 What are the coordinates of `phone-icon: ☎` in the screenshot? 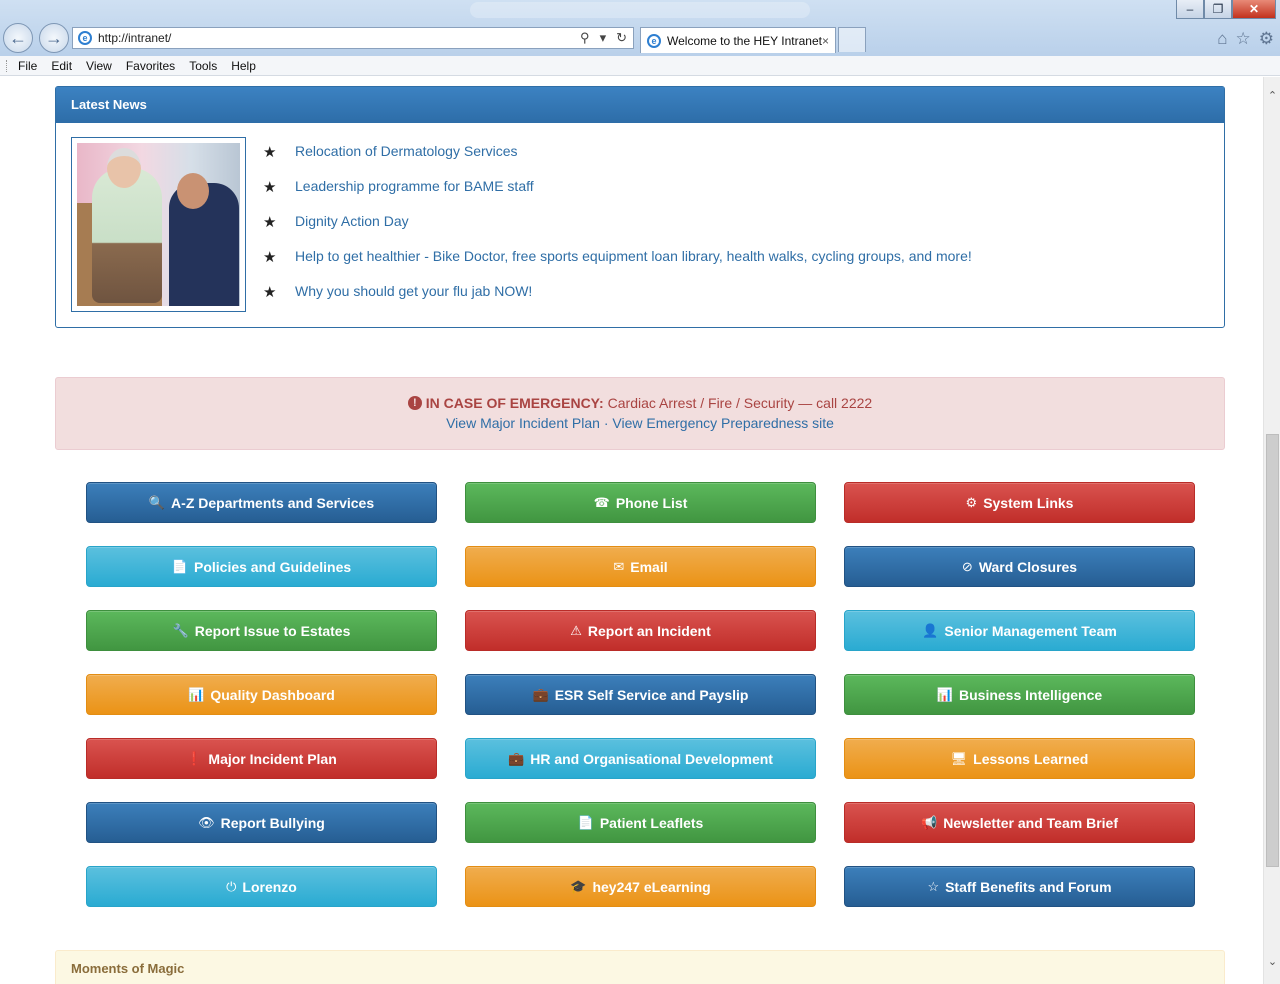 It's located at (601, 502).